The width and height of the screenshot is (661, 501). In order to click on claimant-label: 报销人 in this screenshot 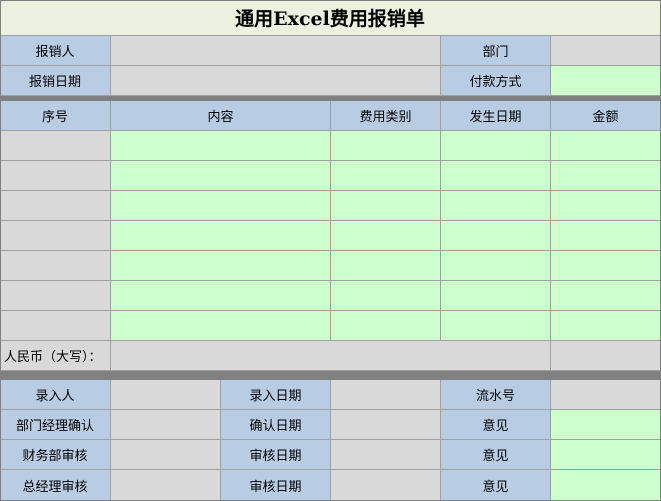, I will do `click(55, 51)`.